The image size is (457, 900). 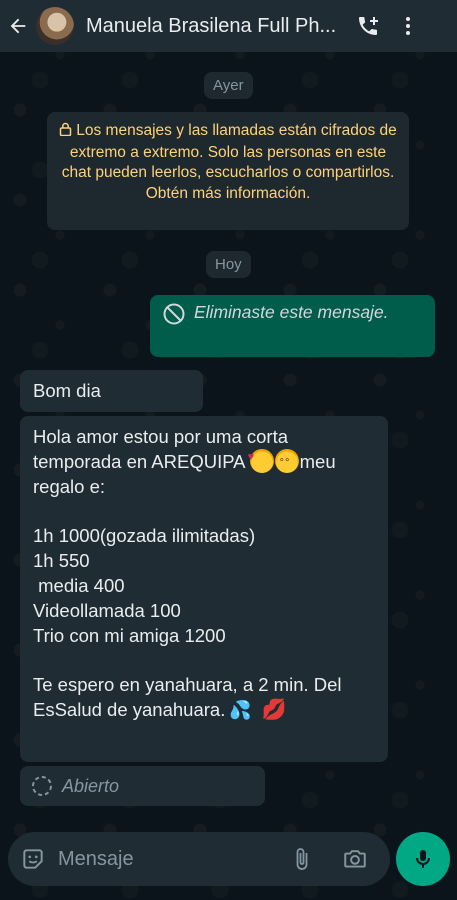 I want to click on message-line: regalo e:, so click(x=69, y=486).